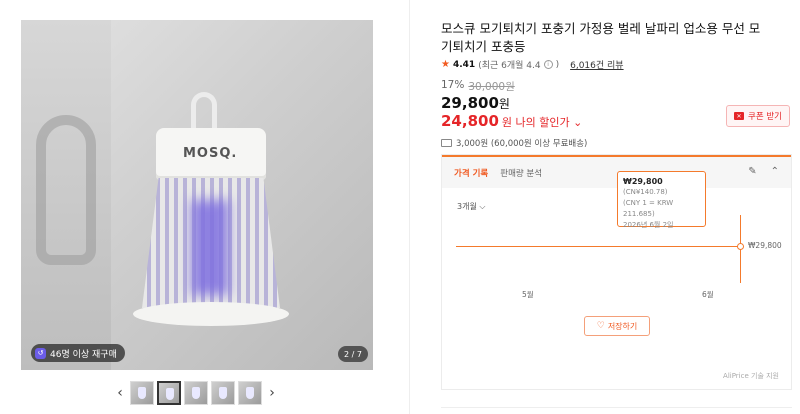  What do you see at coordinates (752, 171) in the screenshot?
I see `edit-icon: ✎` at bounding box center [752, 171].